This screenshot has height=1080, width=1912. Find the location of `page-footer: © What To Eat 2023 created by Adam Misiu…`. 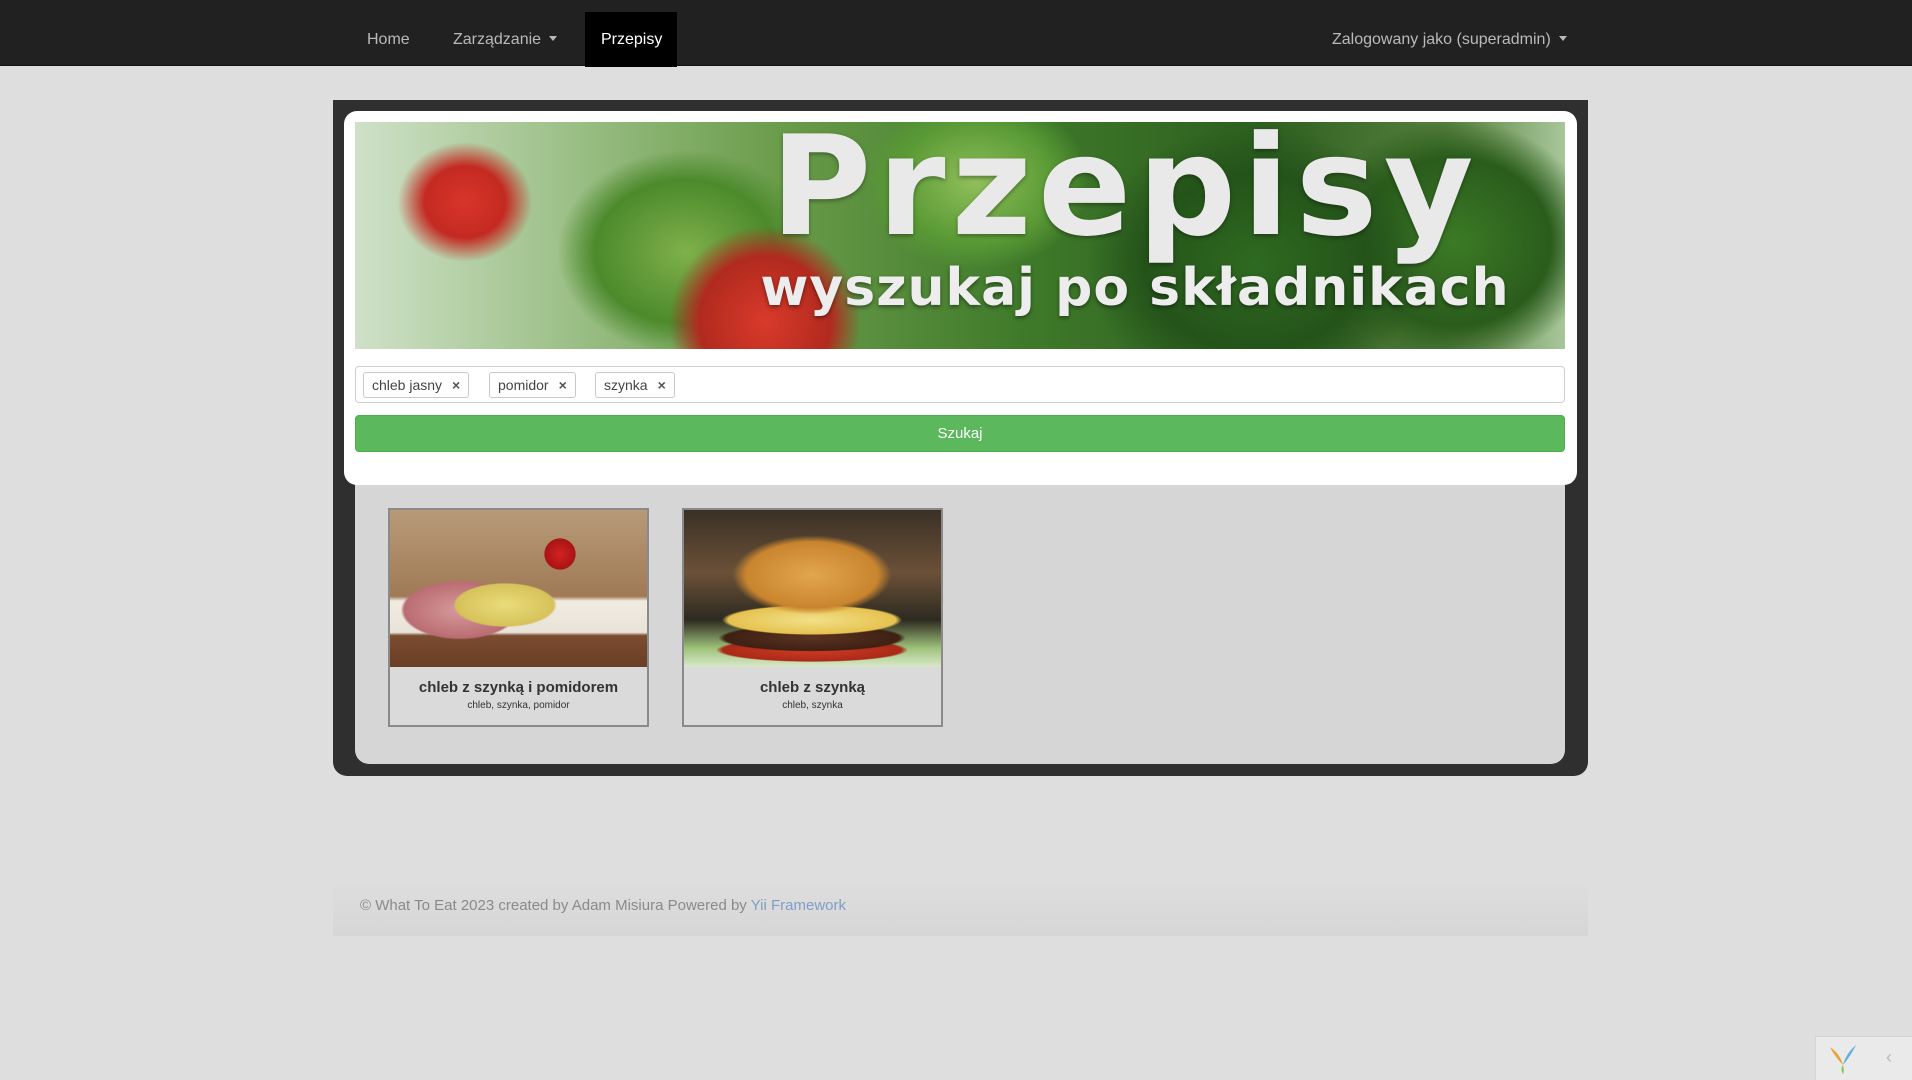

page-footer: © What To Eat 2023 created by Adam Misiu… is located at coordinates (960, 908).